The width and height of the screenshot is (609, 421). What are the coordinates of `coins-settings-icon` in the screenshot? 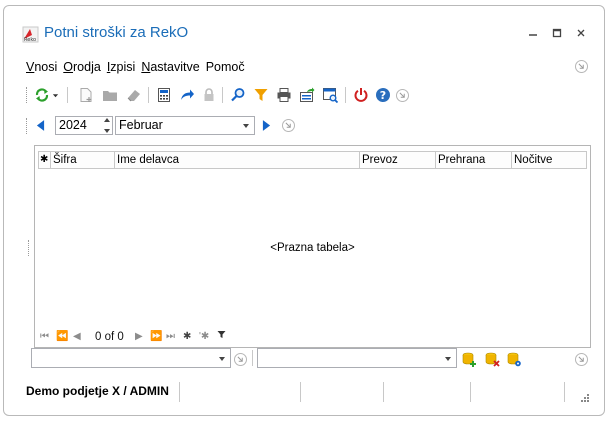 It's located at (514, 359).